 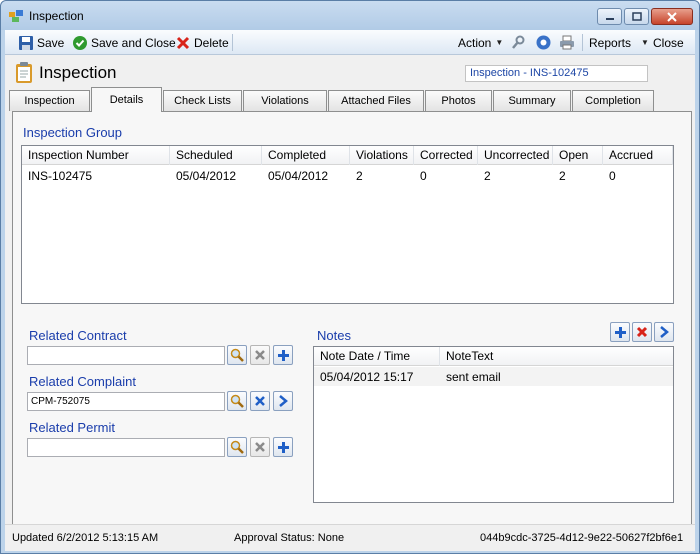 I want to click on contract-search-button, so click(x=237, y=355).